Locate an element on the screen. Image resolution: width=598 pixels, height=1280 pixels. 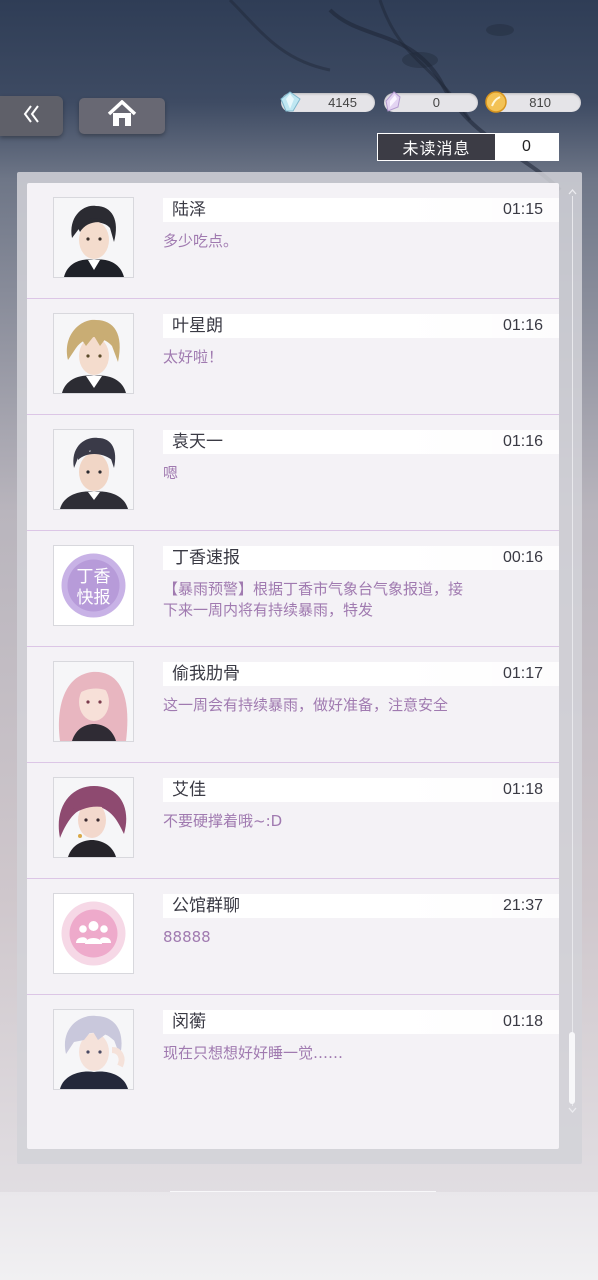
unread-count: 0 is located at coordinates (526, 147).